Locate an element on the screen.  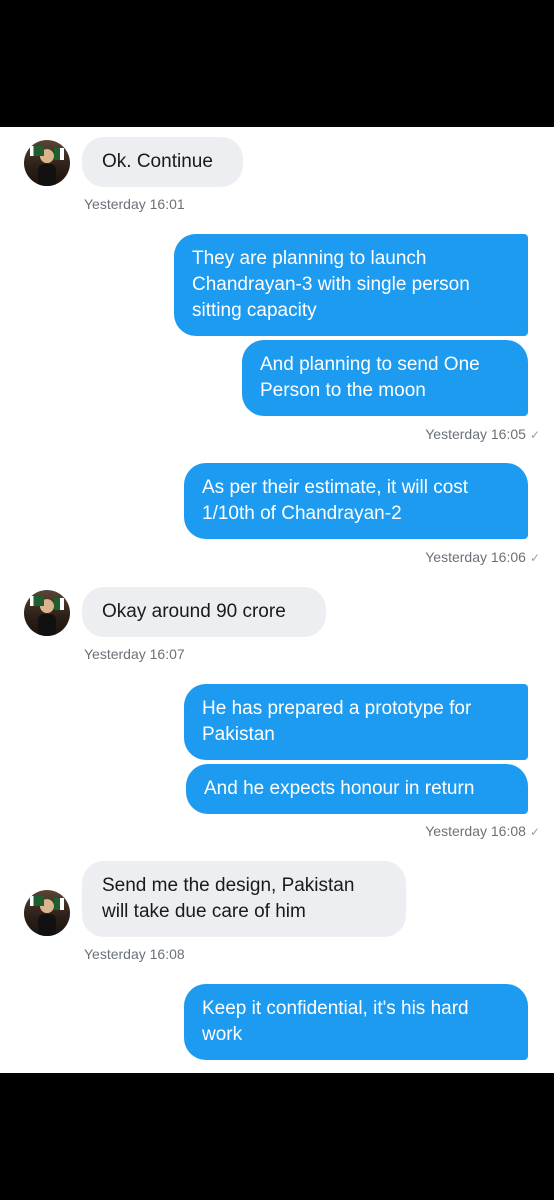
message-timestamp: Yesterday 16:07 is located at coordinates (134, 654).